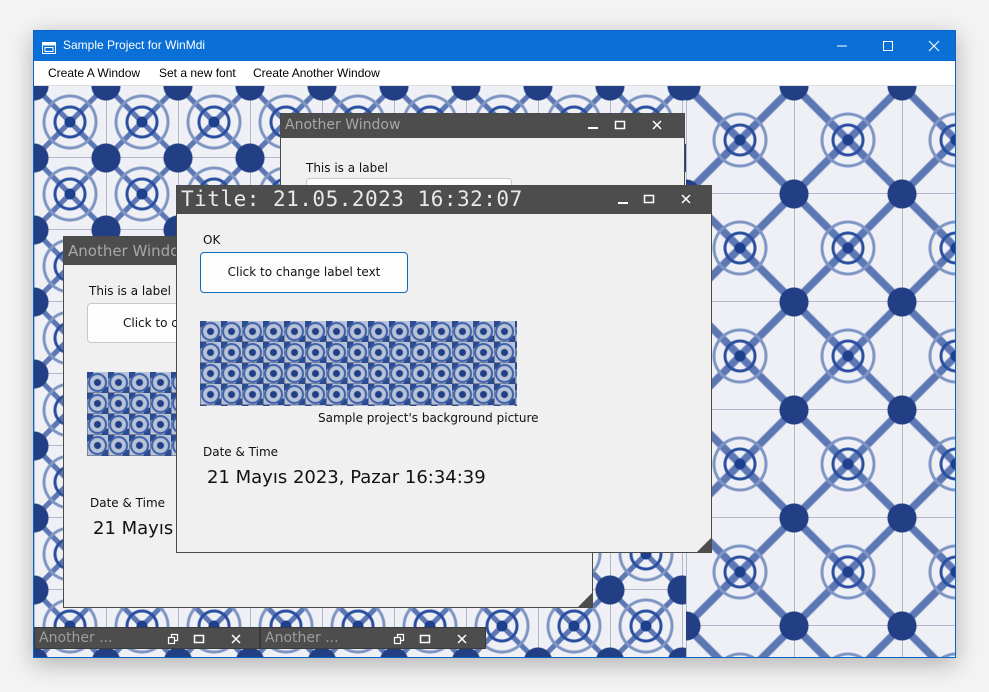  I want to click on app-titlebar: Sample Project for WinMdi, so click(494, 46).